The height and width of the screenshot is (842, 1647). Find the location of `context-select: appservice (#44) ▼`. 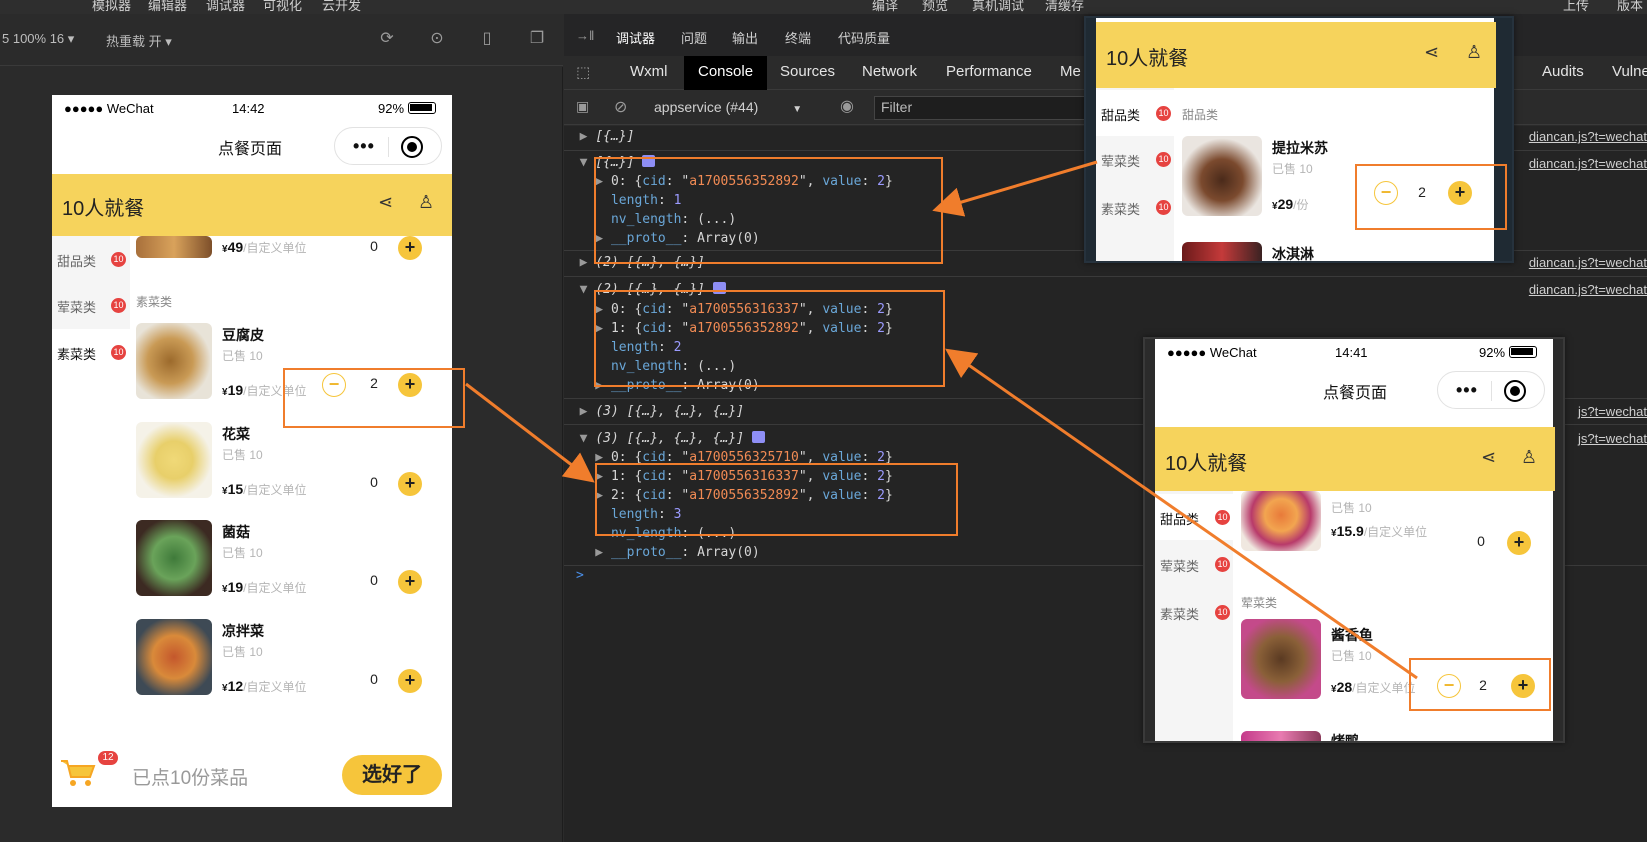

context-select: appservice (#44) ▼ is located at coordinates (728, 107).